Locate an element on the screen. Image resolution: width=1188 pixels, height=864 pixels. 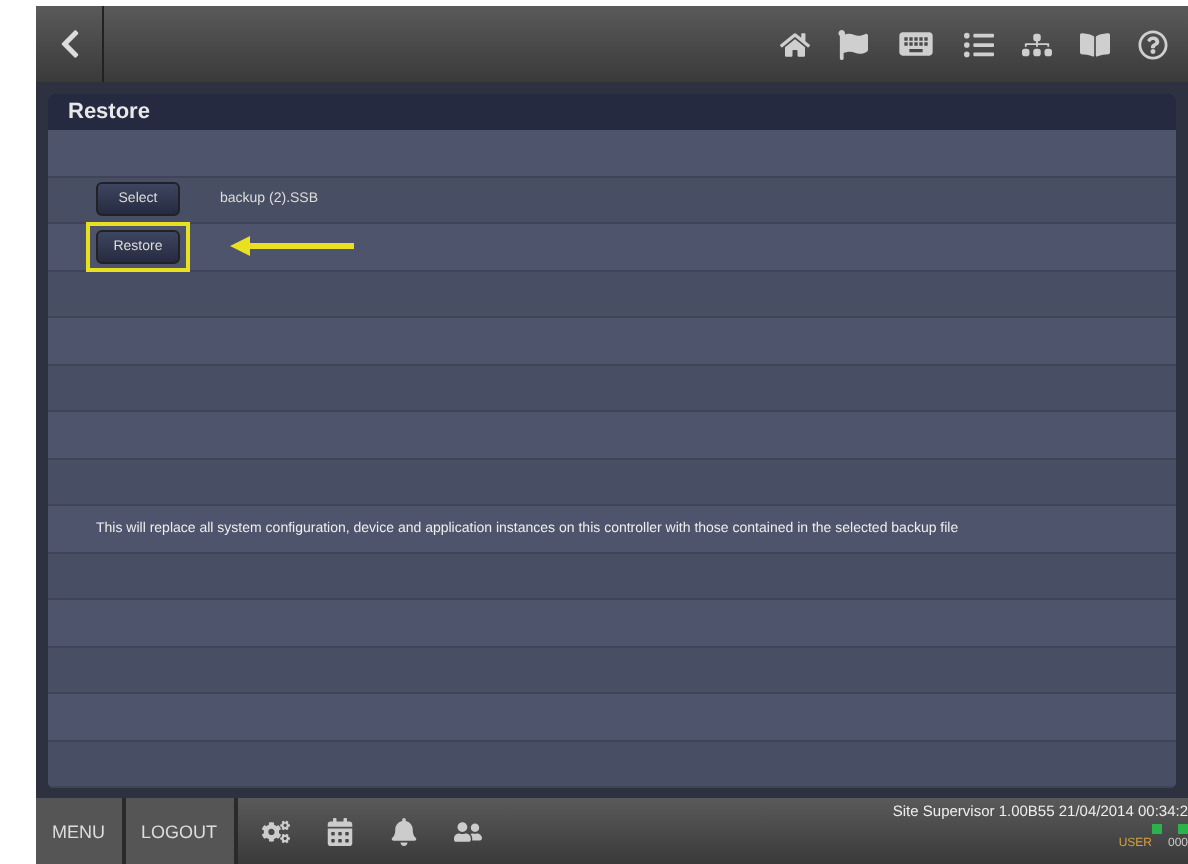
arrow-icon is located at coordinates (292, 246).